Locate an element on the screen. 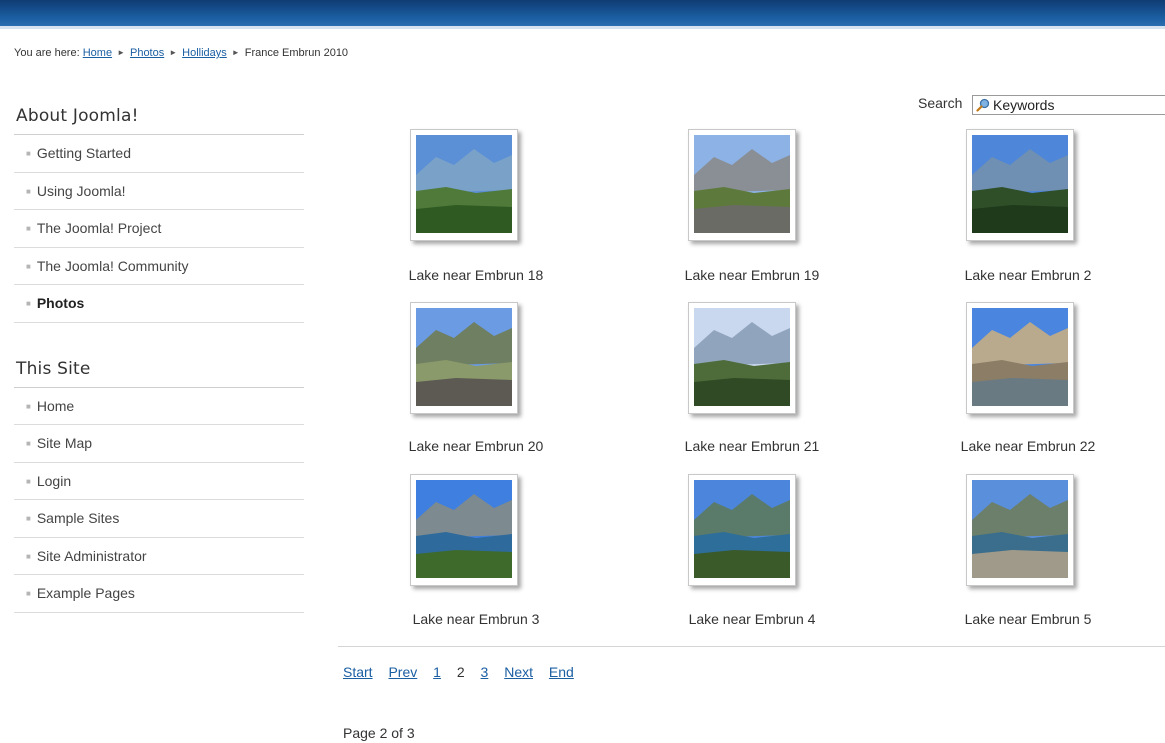 The width and height of the screenshot is (1165, 743). menu-item-label: Photos is located at coordinates (60, 303).